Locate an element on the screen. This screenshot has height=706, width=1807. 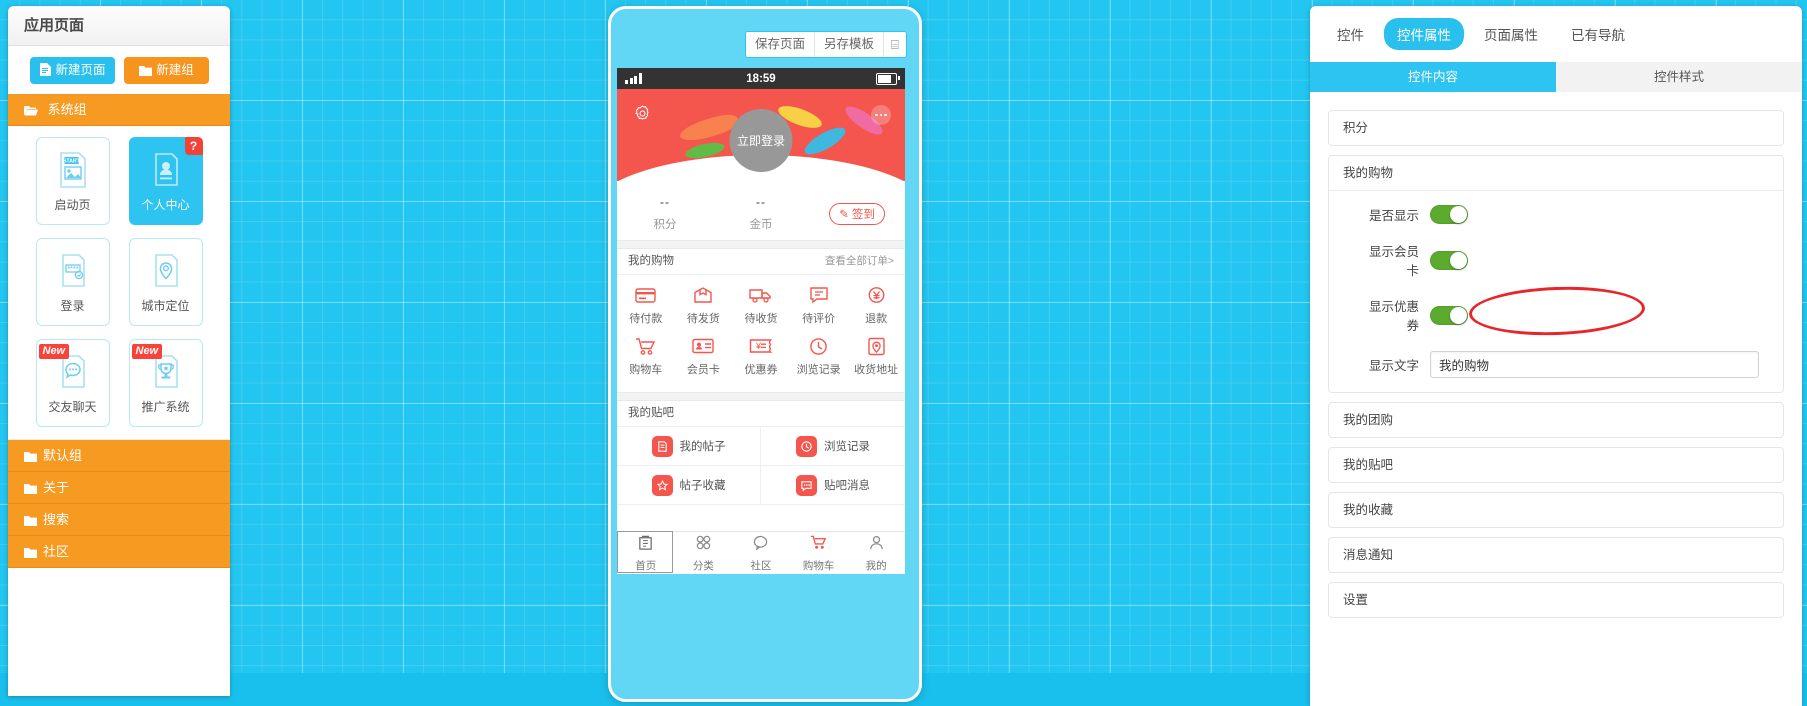
group-label: 关于 is located at coordinates (56, 487).